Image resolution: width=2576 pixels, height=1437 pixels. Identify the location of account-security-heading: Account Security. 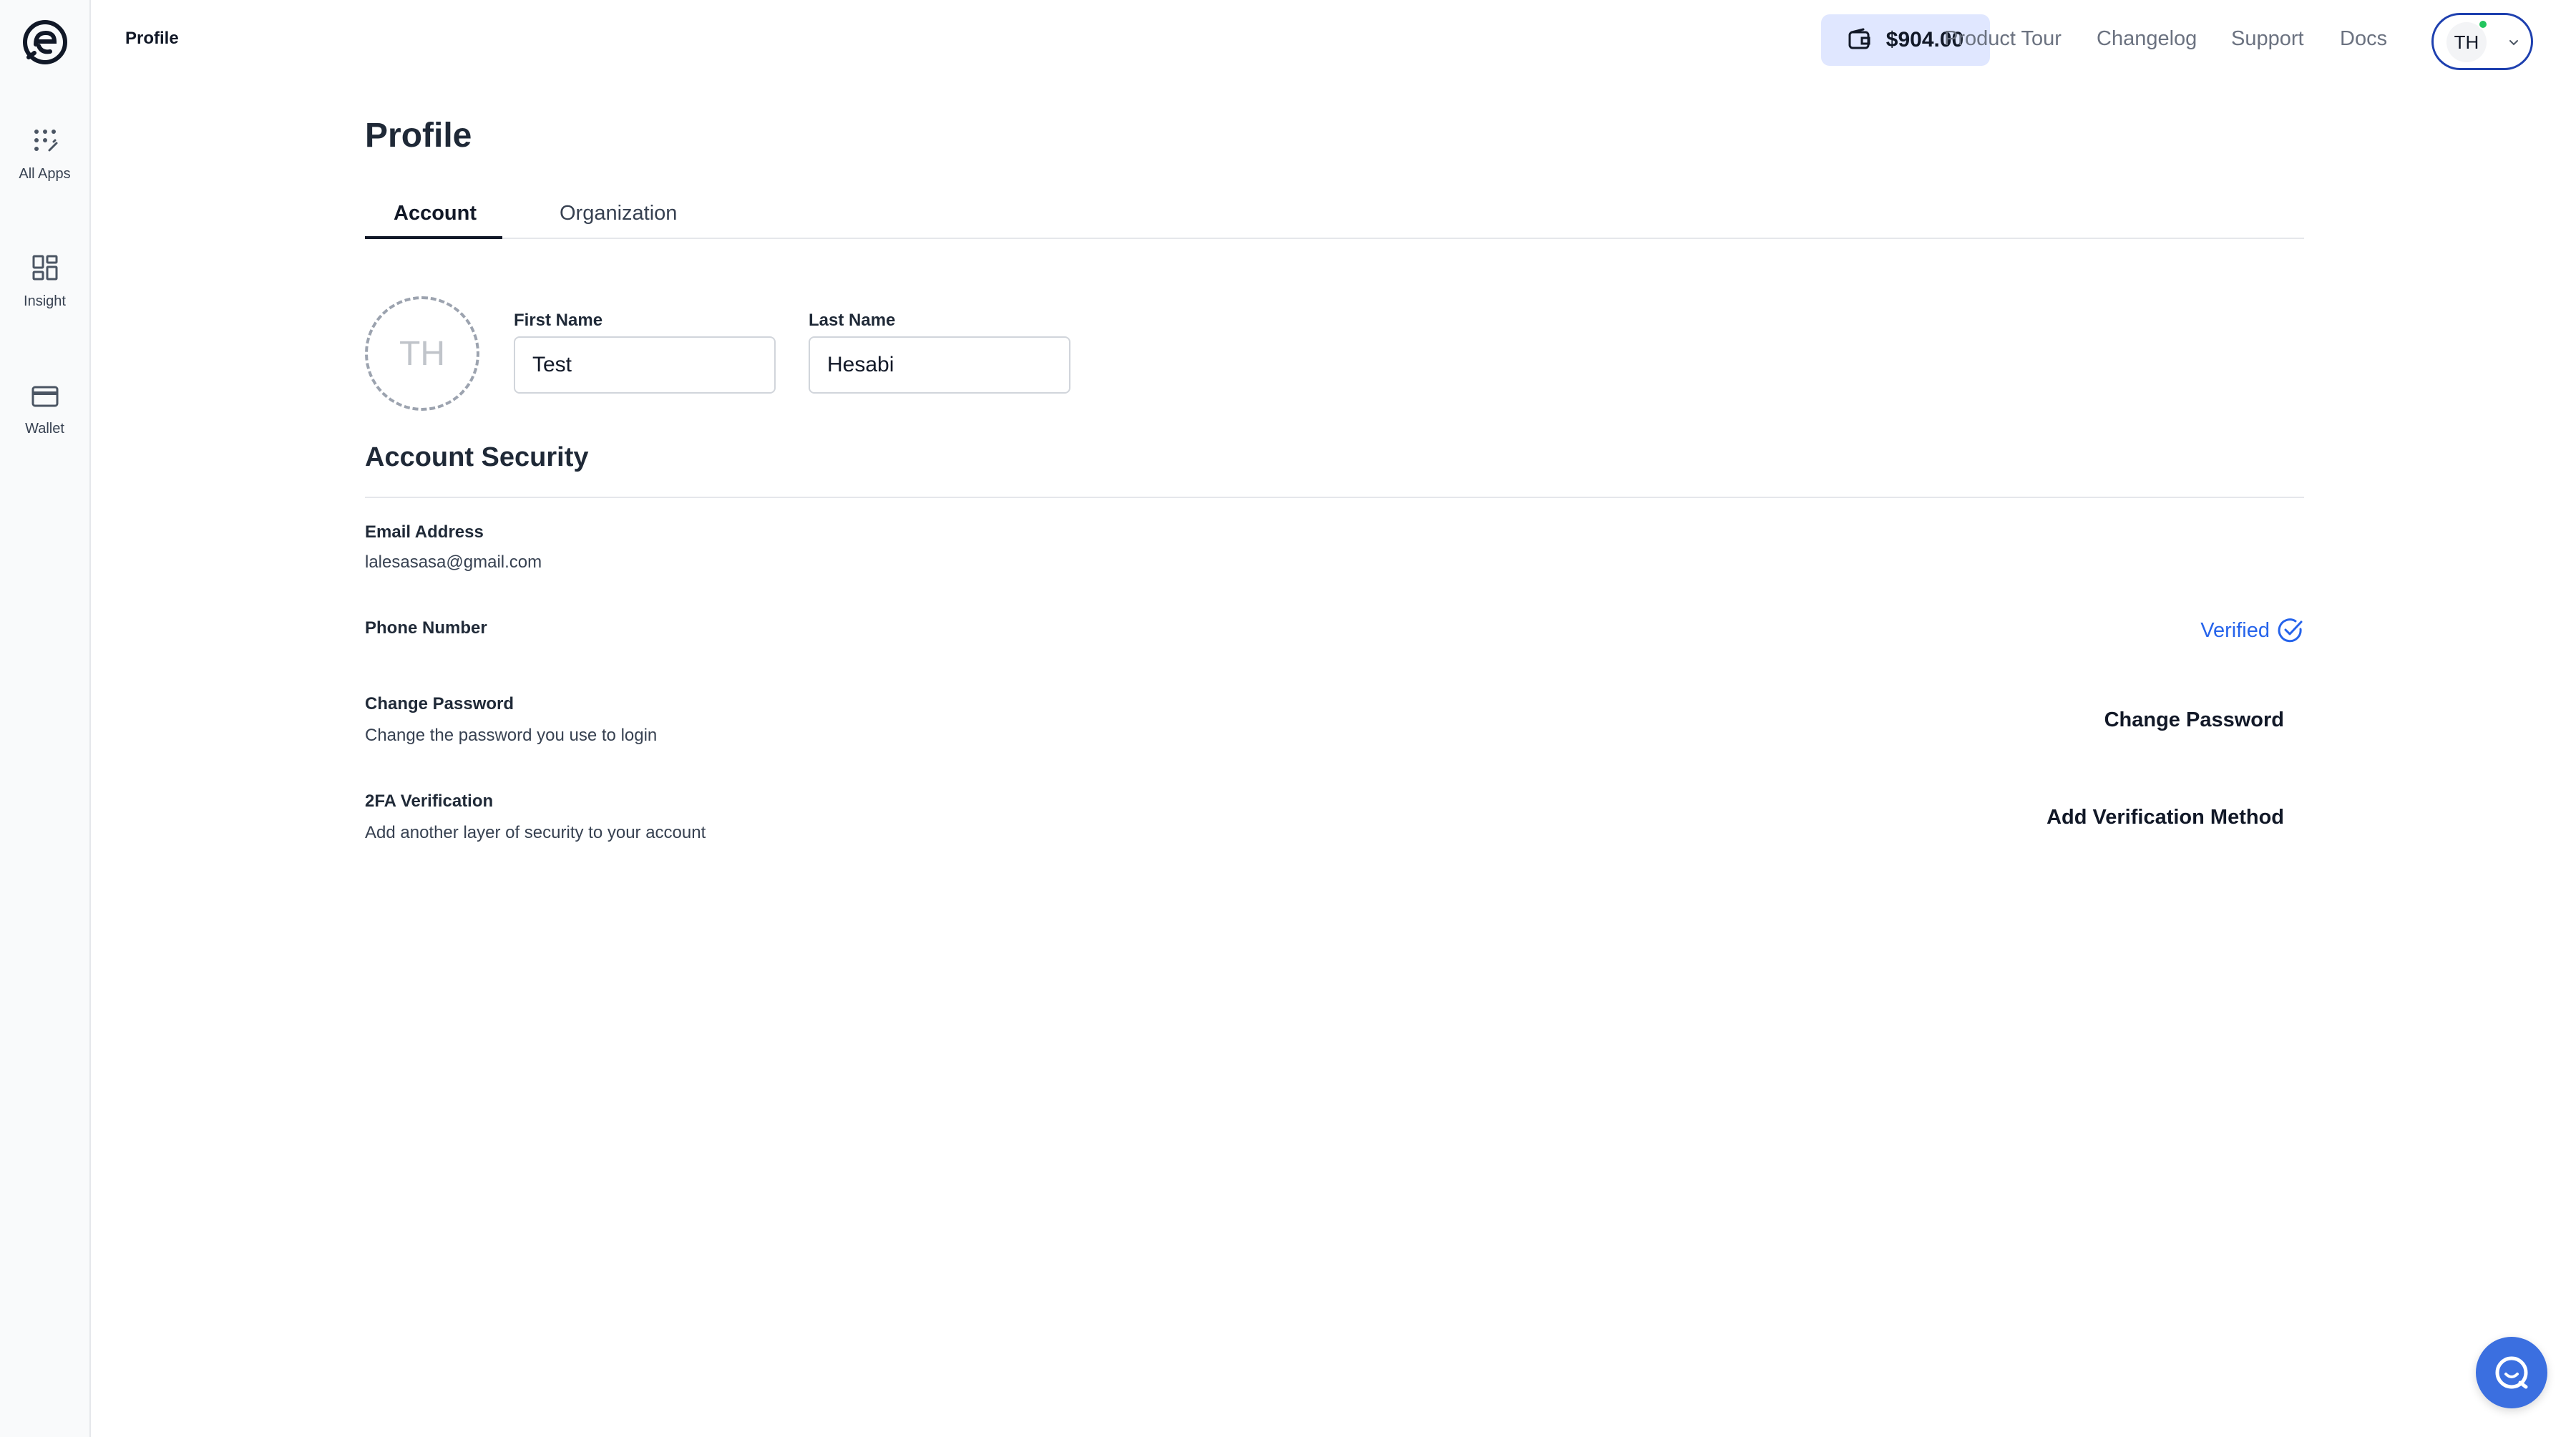
(477, 457).